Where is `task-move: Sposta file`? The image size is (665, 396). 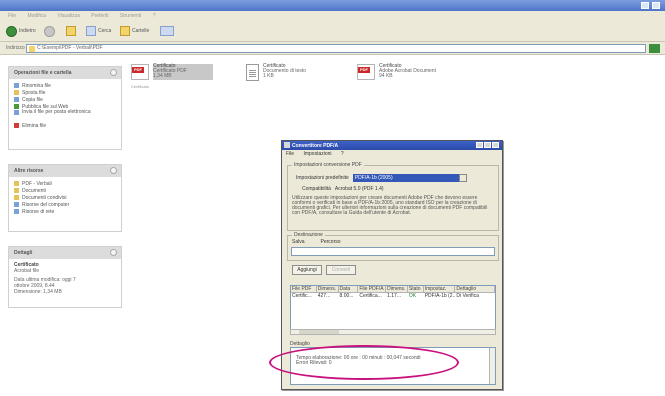 task-move: Sposta file is located at coordinates (65, 92).